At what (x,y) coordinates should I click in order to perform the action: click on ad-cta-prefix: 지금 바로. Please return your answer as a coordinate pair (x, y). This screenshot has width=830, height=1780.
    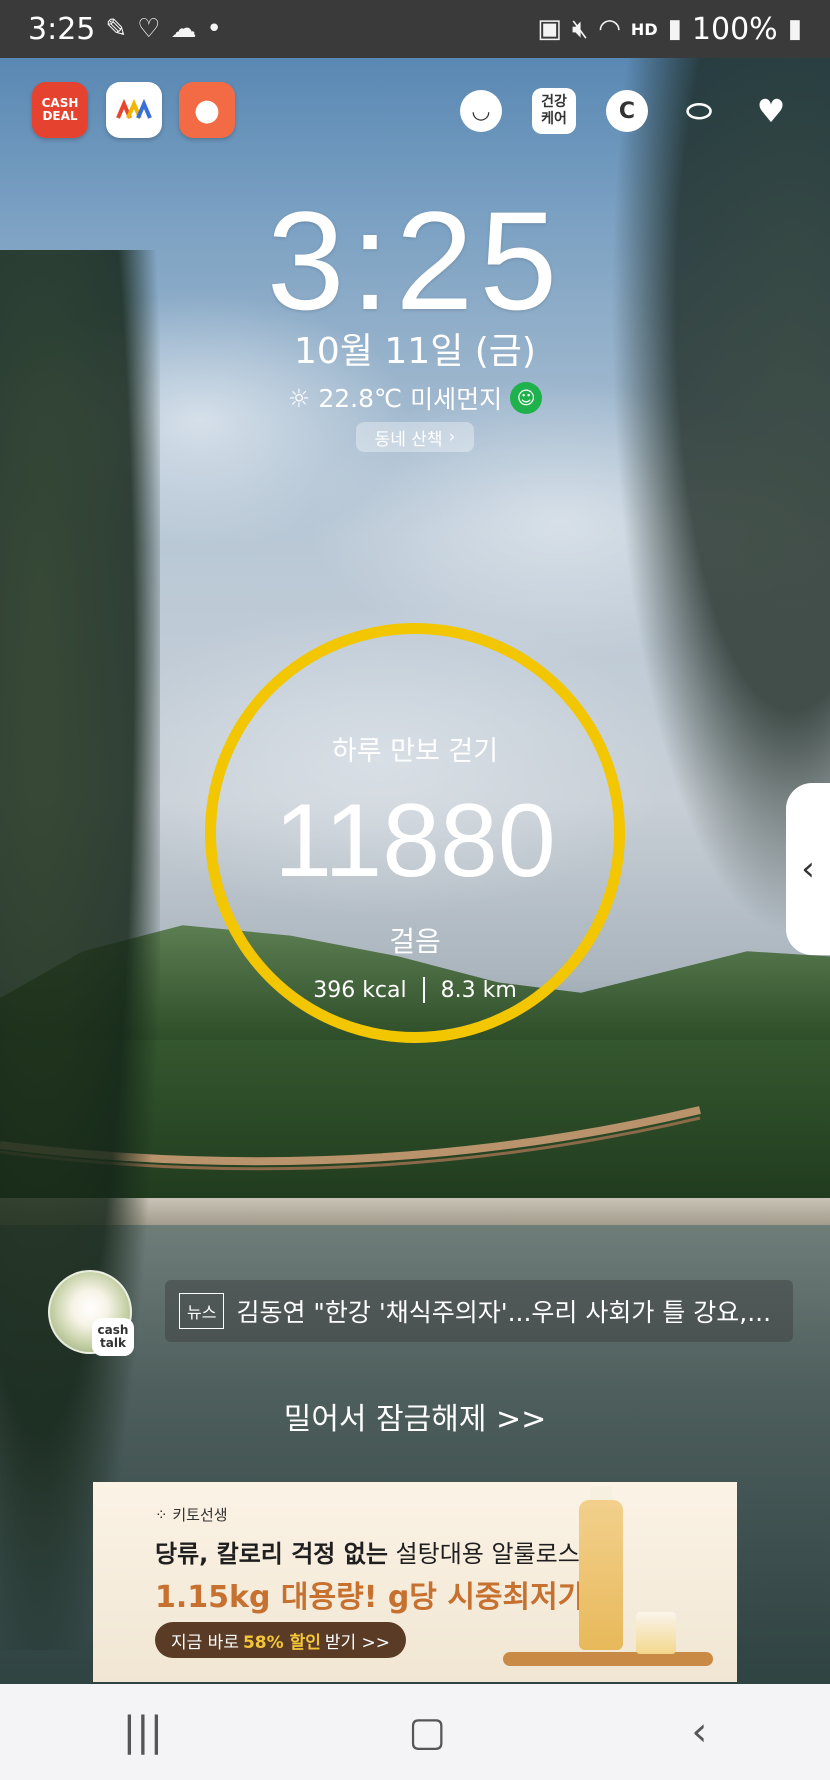
    Looking at the image, I should click on (205, 1642).